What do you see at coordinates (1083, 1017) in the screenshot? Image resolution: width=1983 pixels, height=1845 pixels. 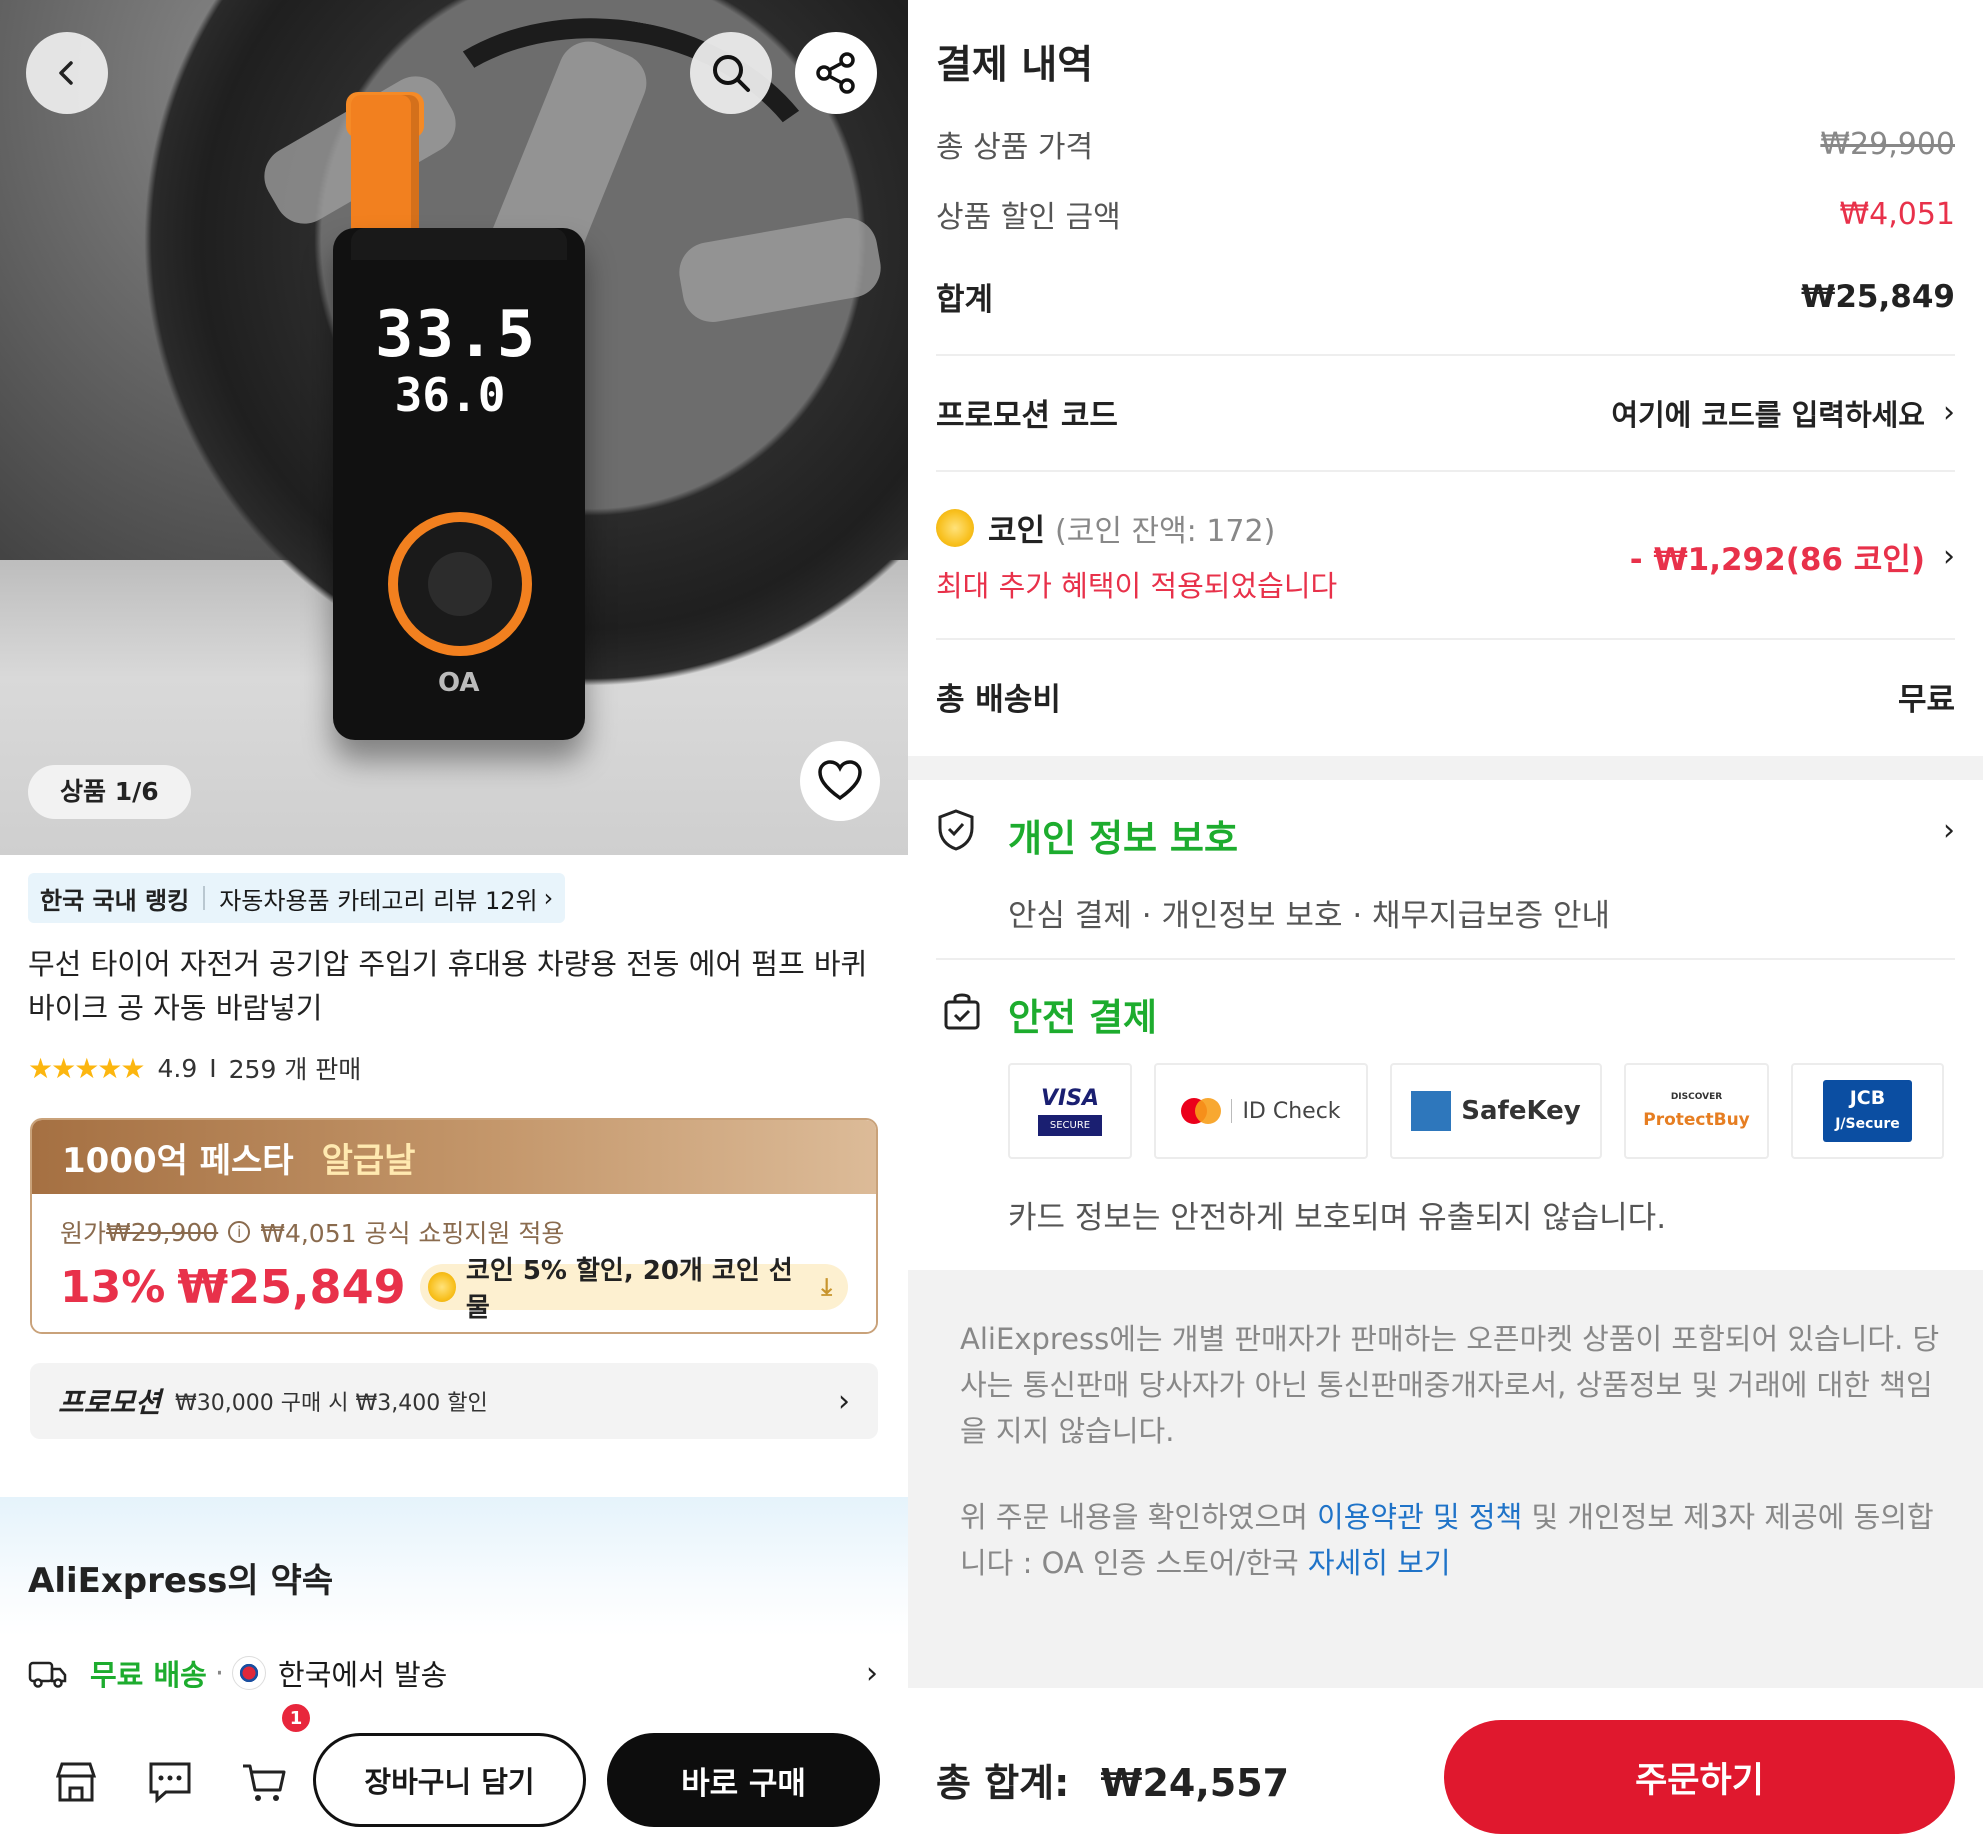 I see `secure-payment-title: 안전 결제` at bounding box center [1083, 1017].